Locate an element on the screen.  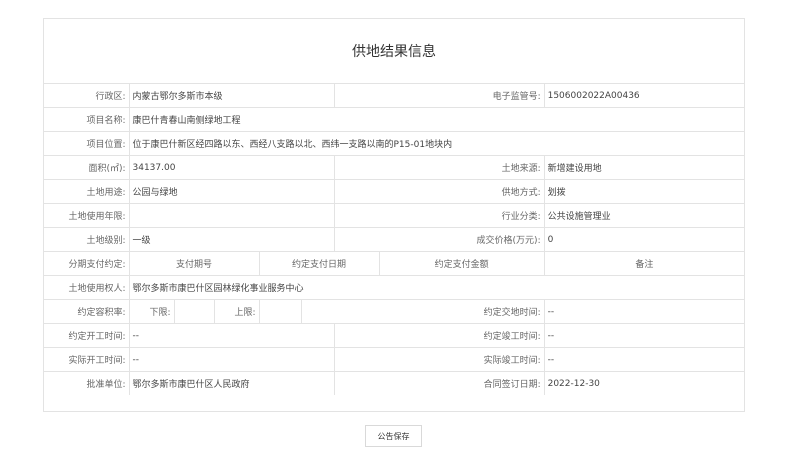
project-name-value: 康巴什青春山南侧绿地工程 is located at coordinates (436, 119).